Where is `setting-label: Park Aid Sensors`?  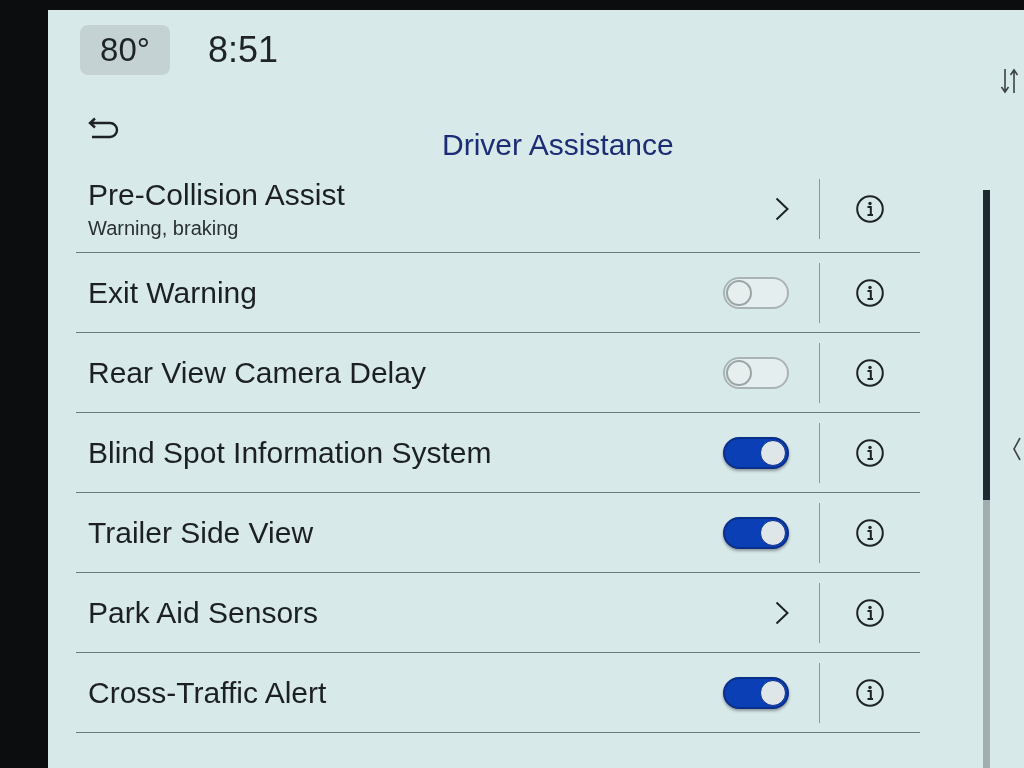
setting-label: Park Aid Sensors is located at coordinates (388, 612).